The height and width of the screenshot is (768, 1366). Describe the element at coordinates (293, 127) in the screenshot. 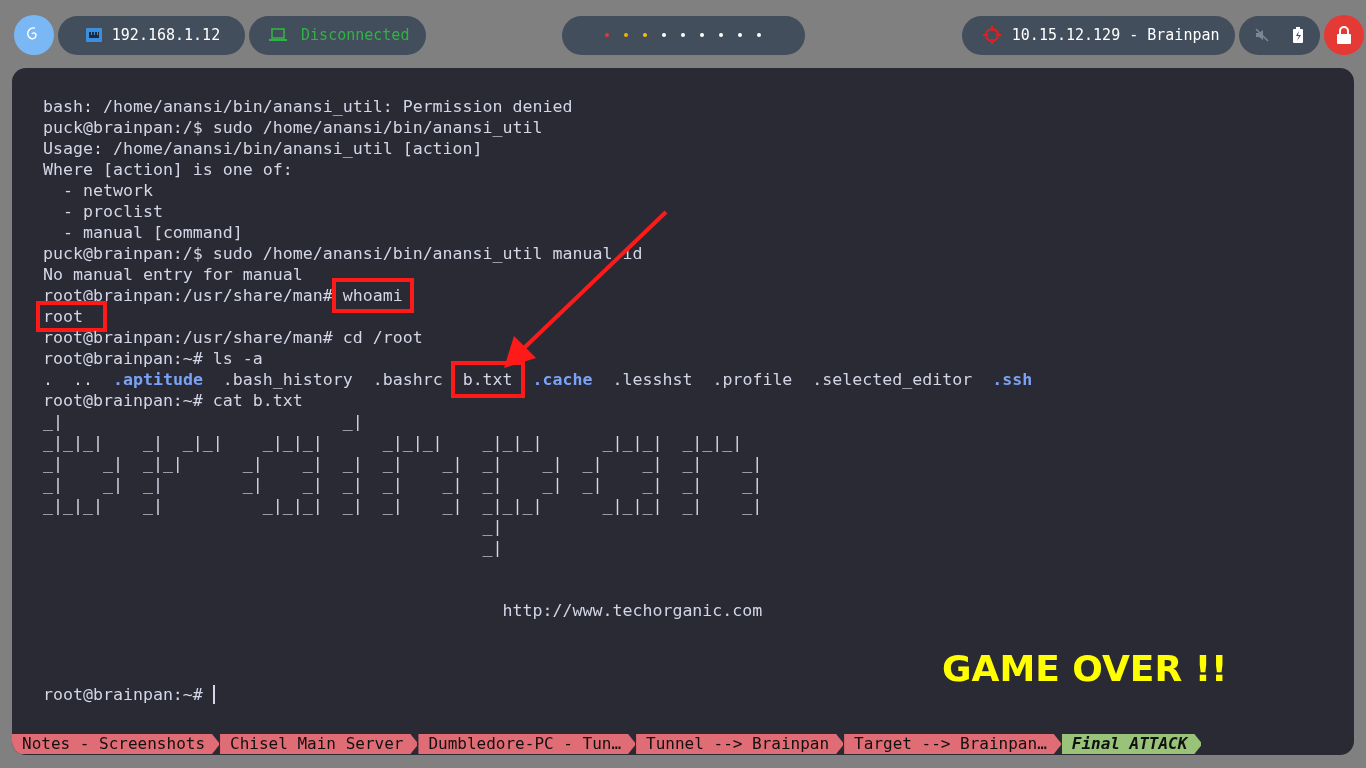

I see `terminal-line: puck@brainpan:/$ sudo /home/anansi/bin/anansi_util` at that location.